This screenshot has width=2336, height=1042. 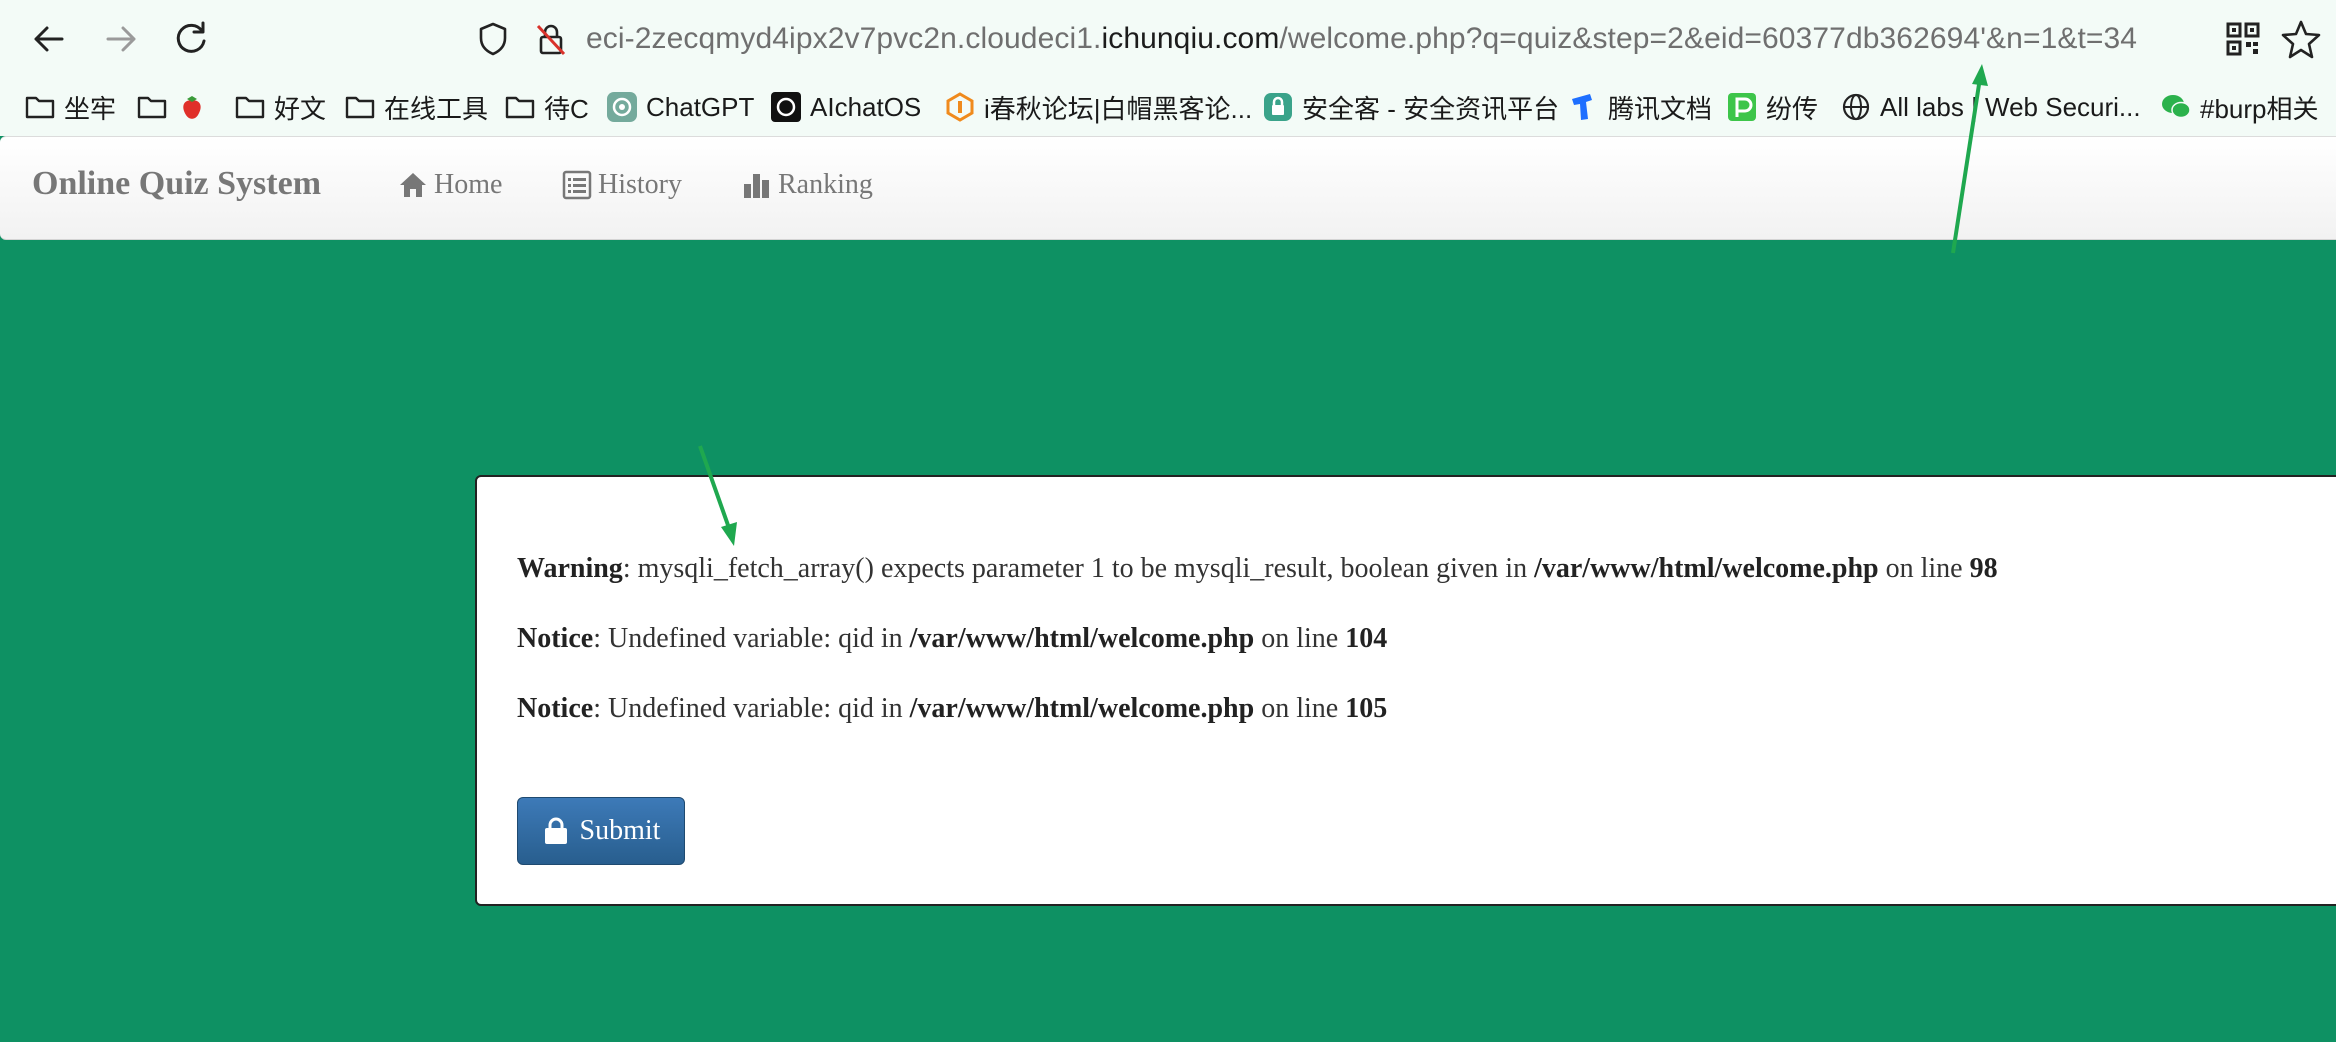 I want to click on bookmark-label: 待C, so click(x=566, y=108).